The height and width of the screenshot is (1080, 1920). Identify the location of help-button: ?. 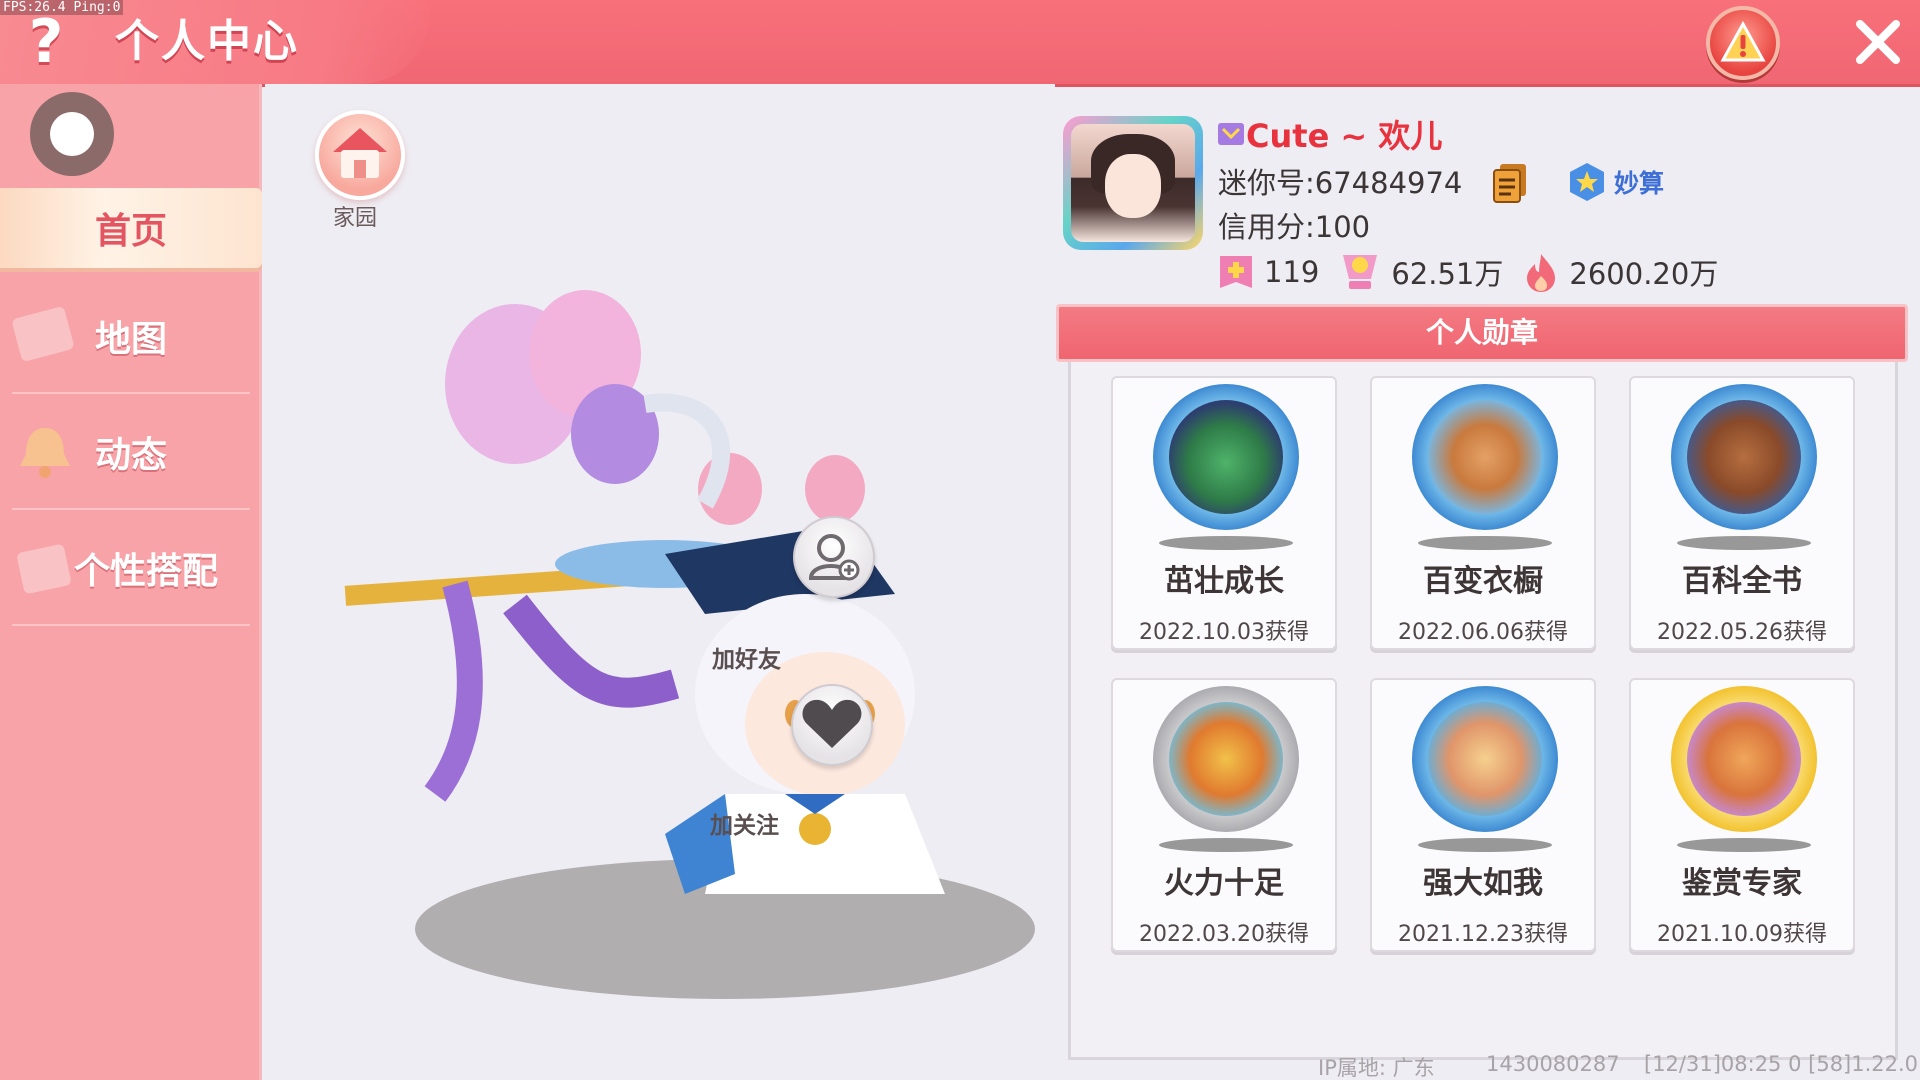
(46, 42).